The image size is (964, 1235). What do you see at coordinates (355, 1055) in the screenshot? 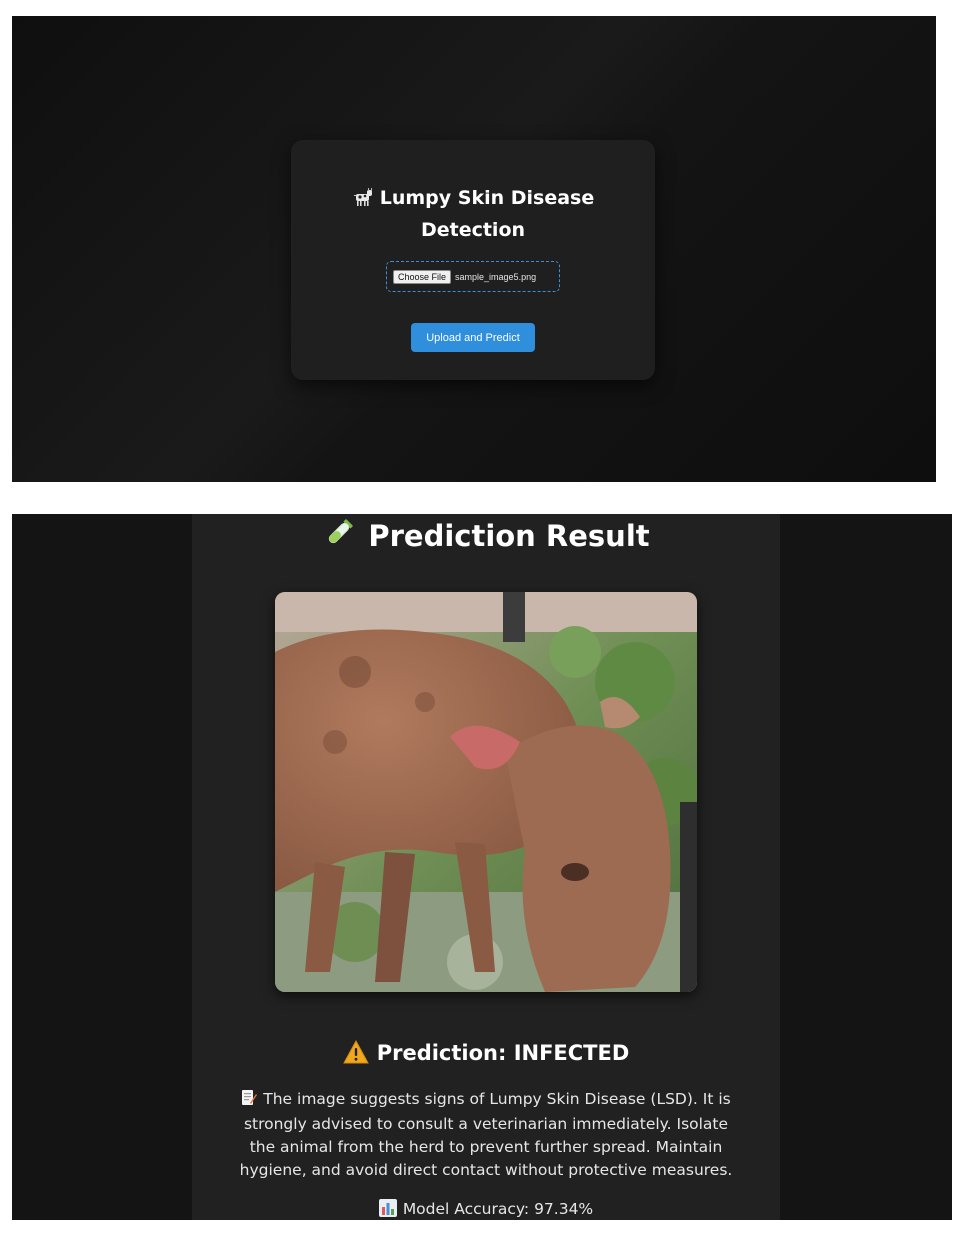
I see `warning-icon` at bounding box center [355, 1055].